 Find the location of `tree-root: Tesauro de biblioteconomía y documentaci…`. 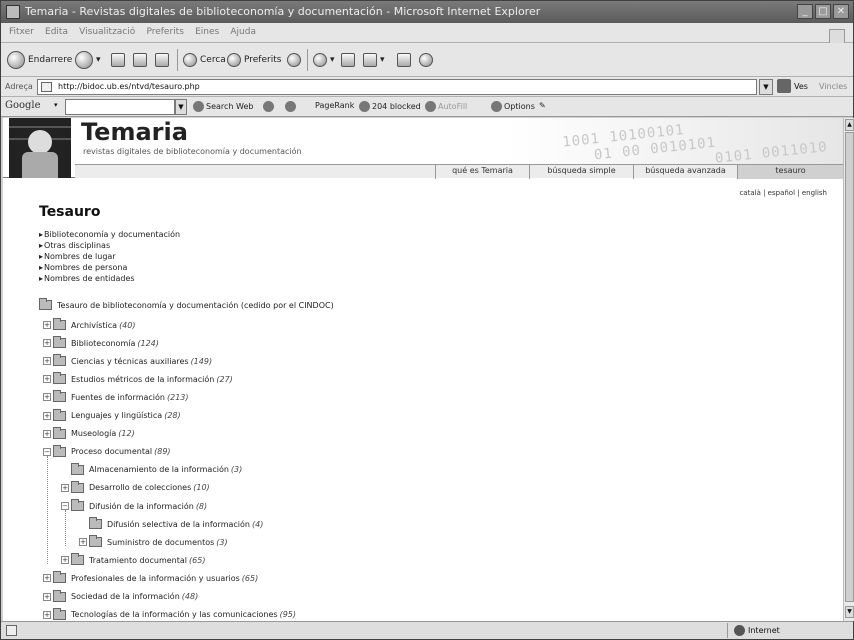

tree-root: Tesauro de biblioteconomía y documentaci… is located at coordinates (186, 304).